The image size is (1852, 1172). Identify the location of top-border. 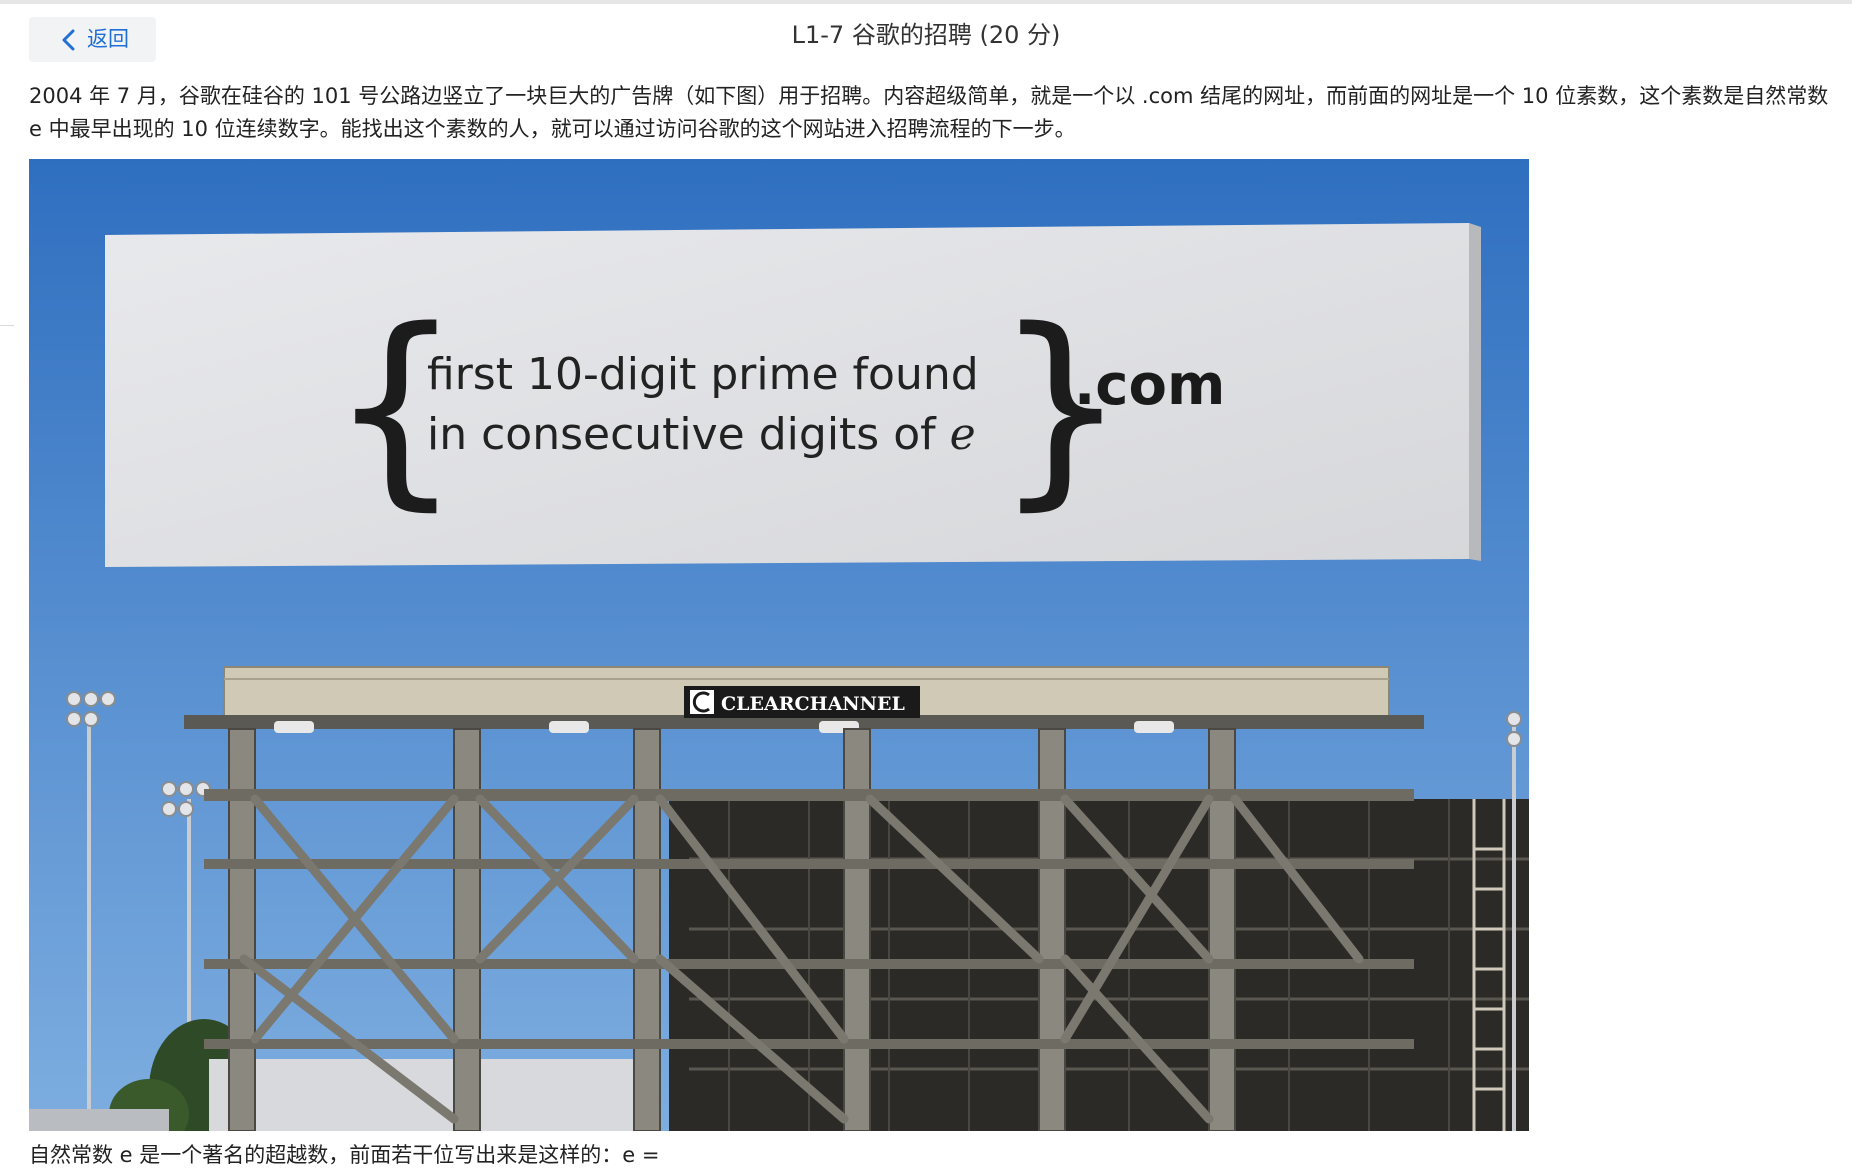
(926, 2).